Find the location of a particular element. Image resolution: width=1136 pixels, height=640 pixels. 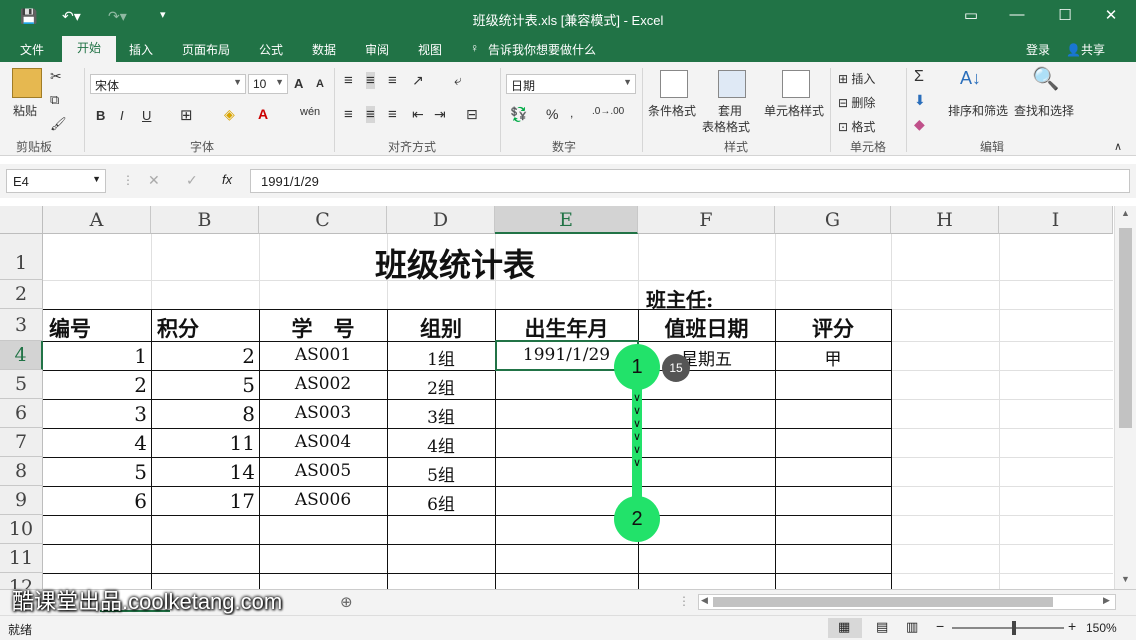

underline-button: U is located at coordinates (146, 115).